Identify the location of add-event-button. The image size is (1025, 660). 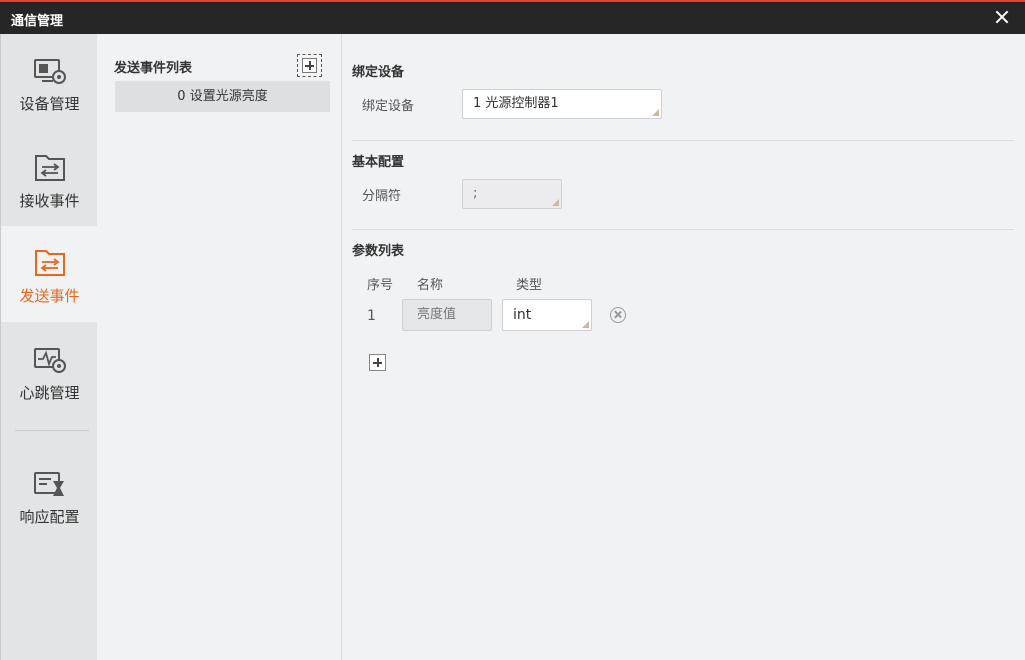
(309, 65).